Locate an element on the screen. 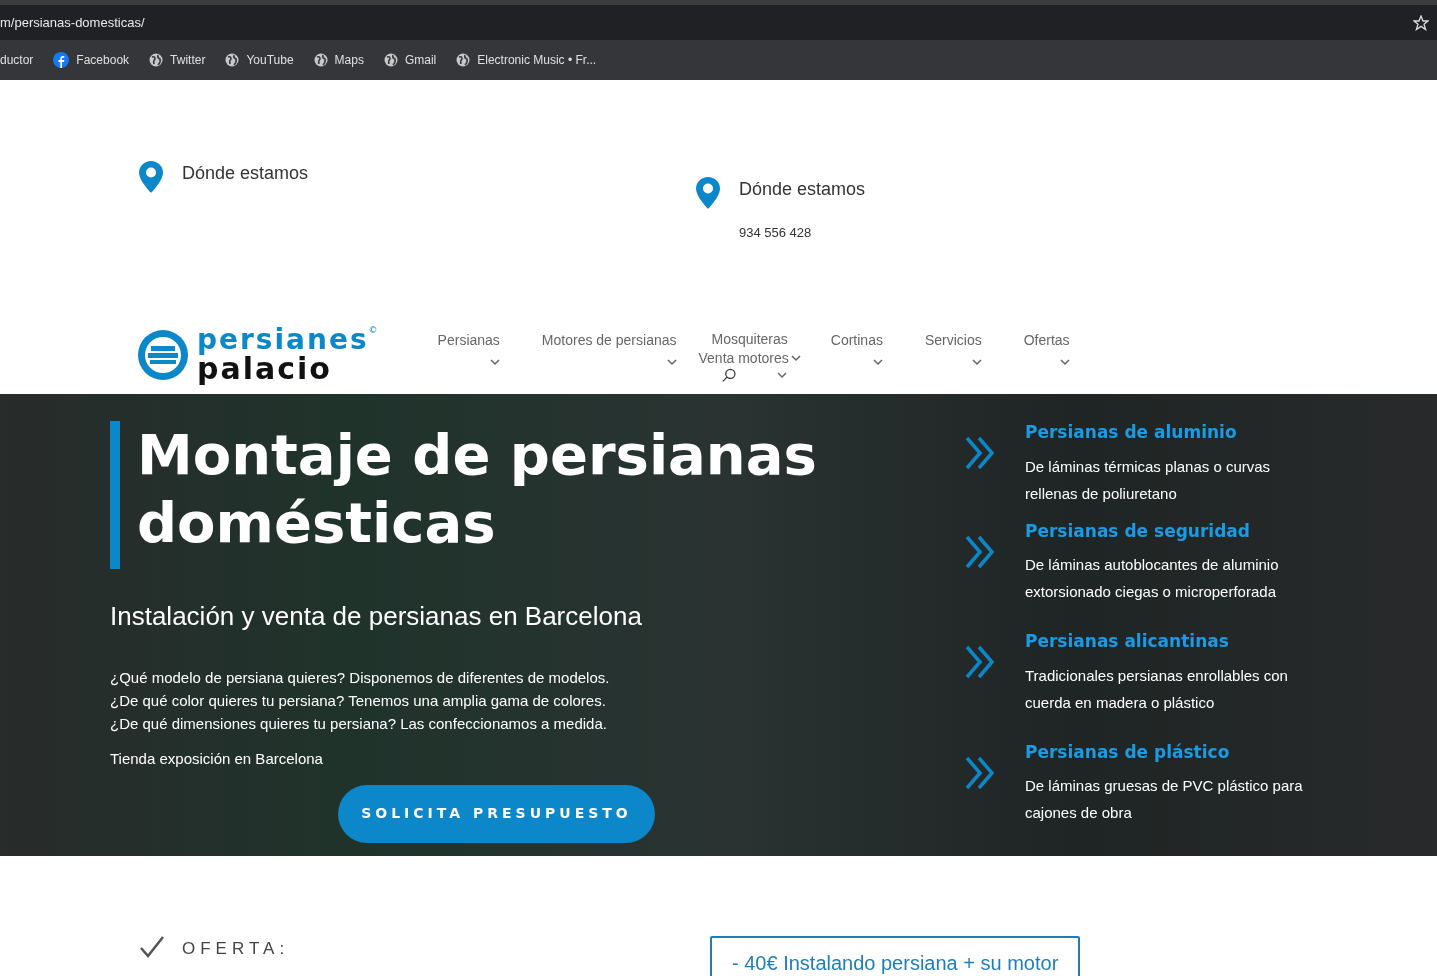  bookmark-link: Twitter is located at coordinates (177, 60).